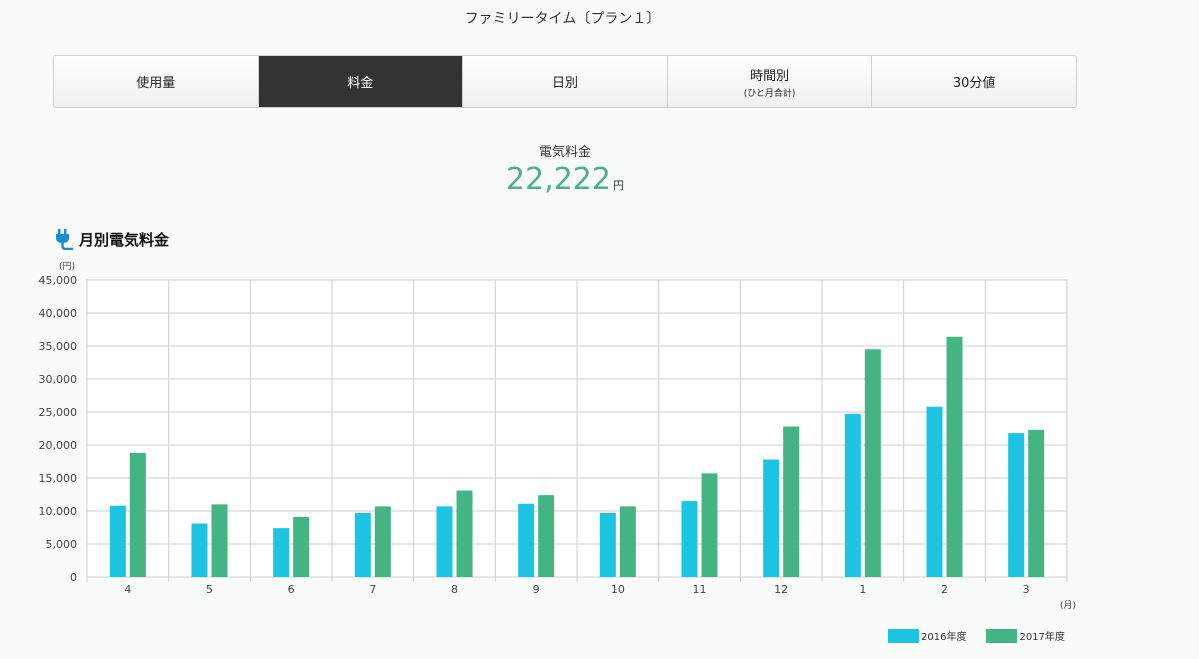 The image size is (1199, 659). I want to click on plug-icon, so click(64, 239).